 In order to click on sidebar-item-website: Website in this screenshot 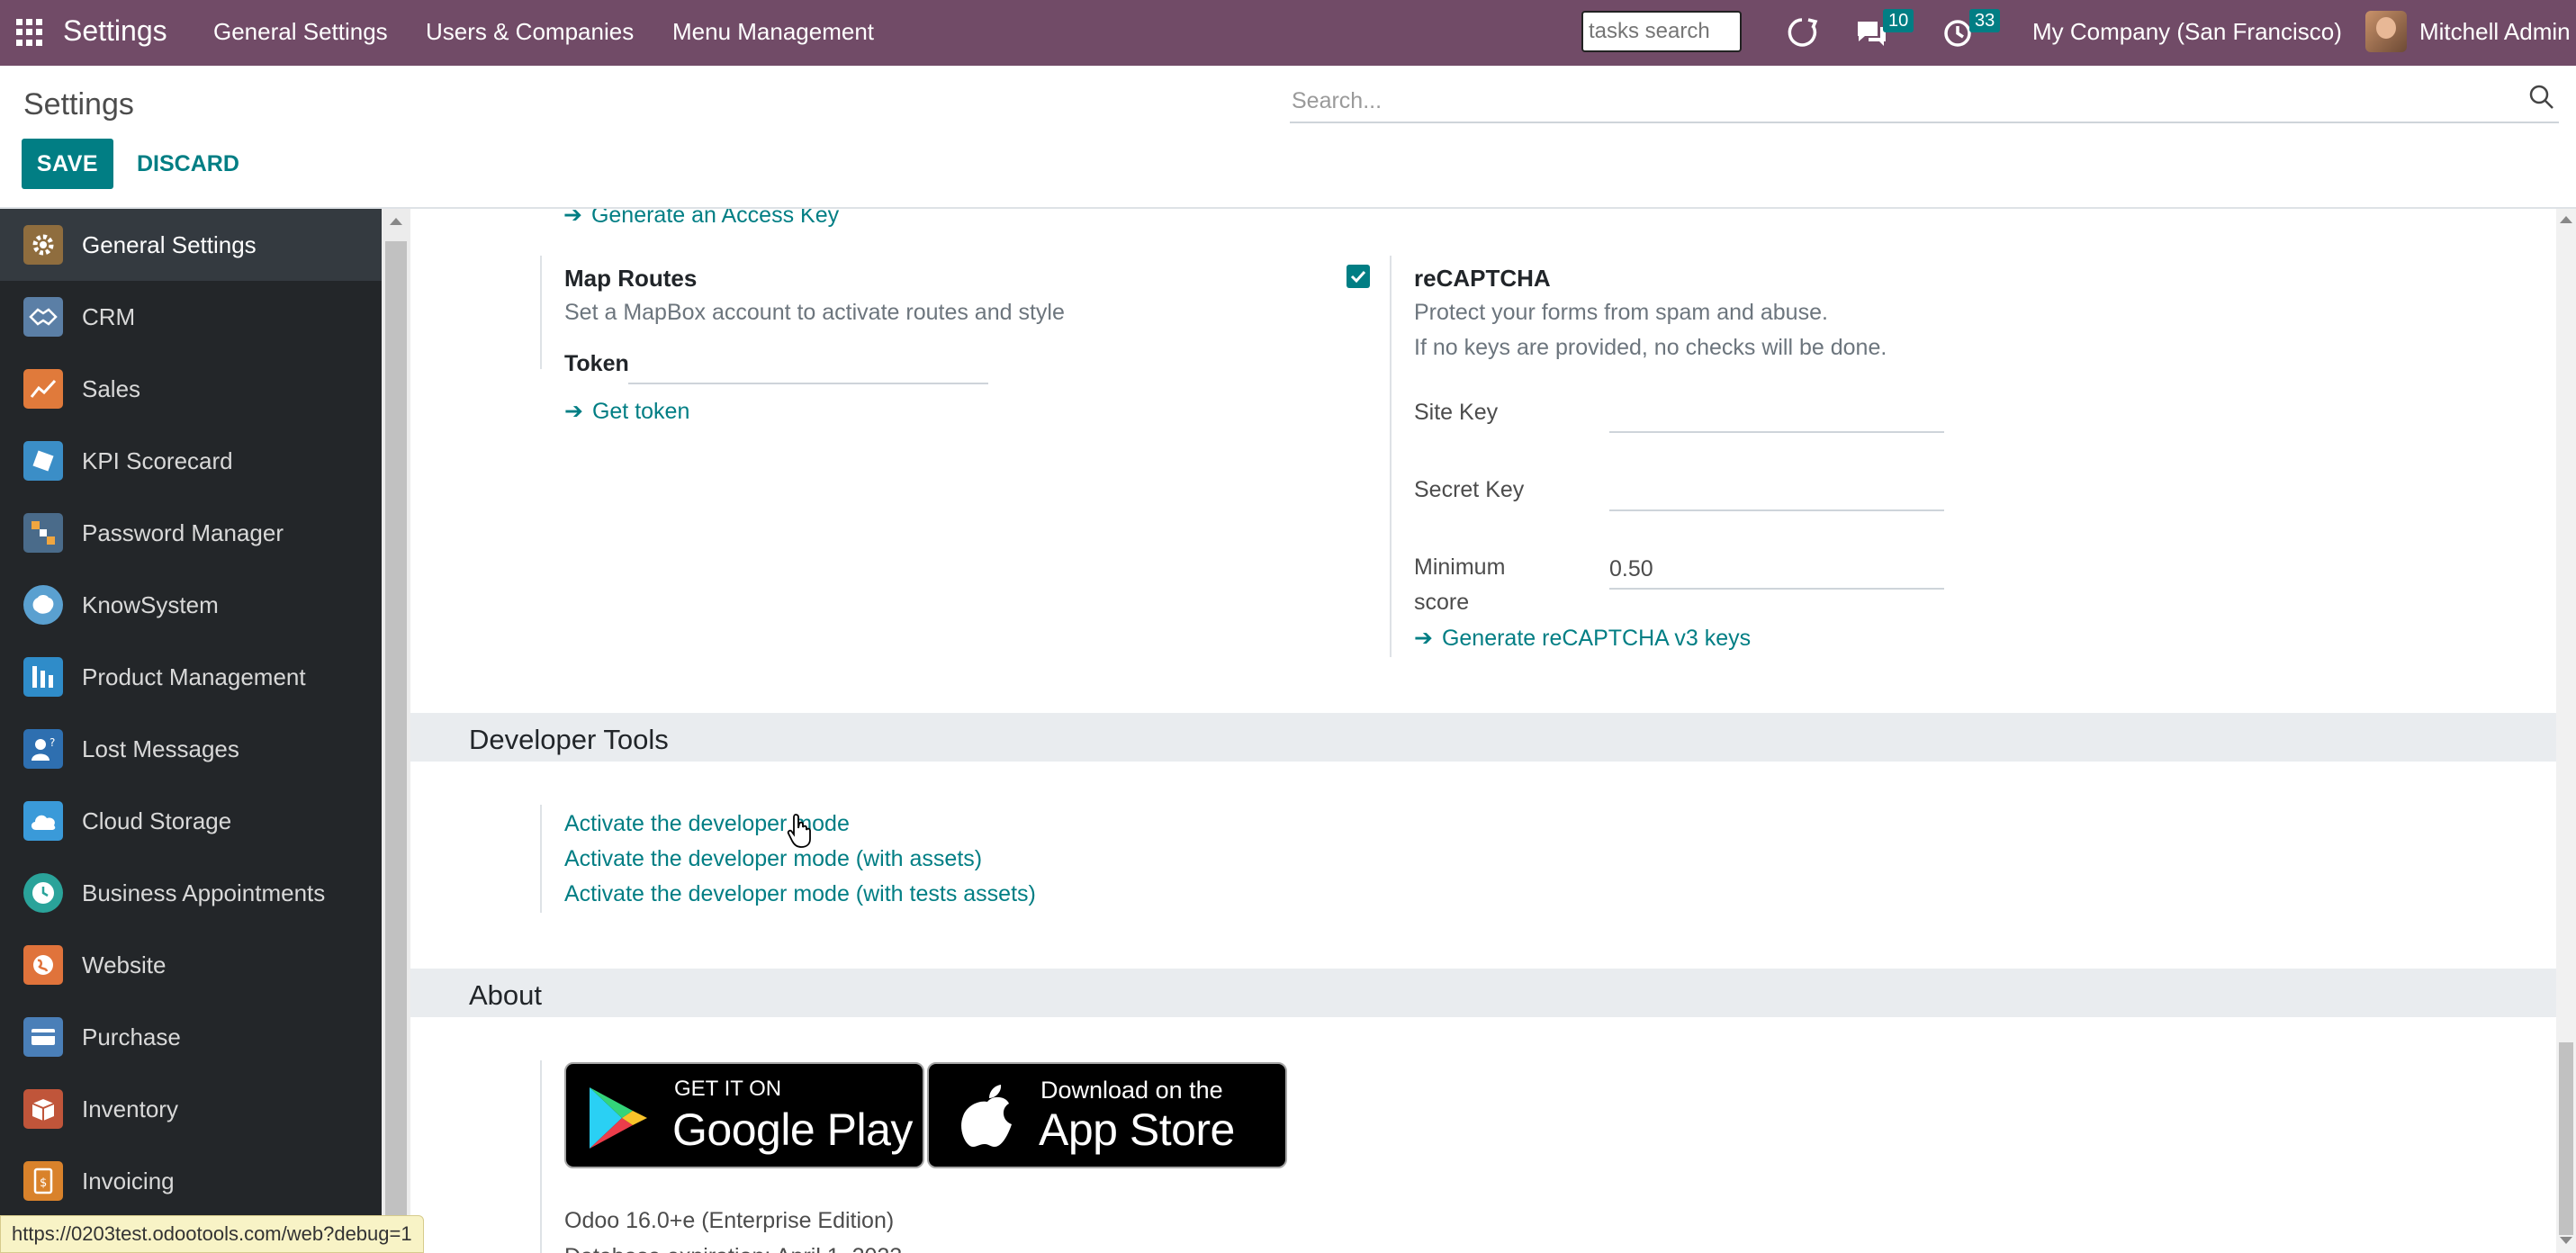, I will do `click(191, 965)`.